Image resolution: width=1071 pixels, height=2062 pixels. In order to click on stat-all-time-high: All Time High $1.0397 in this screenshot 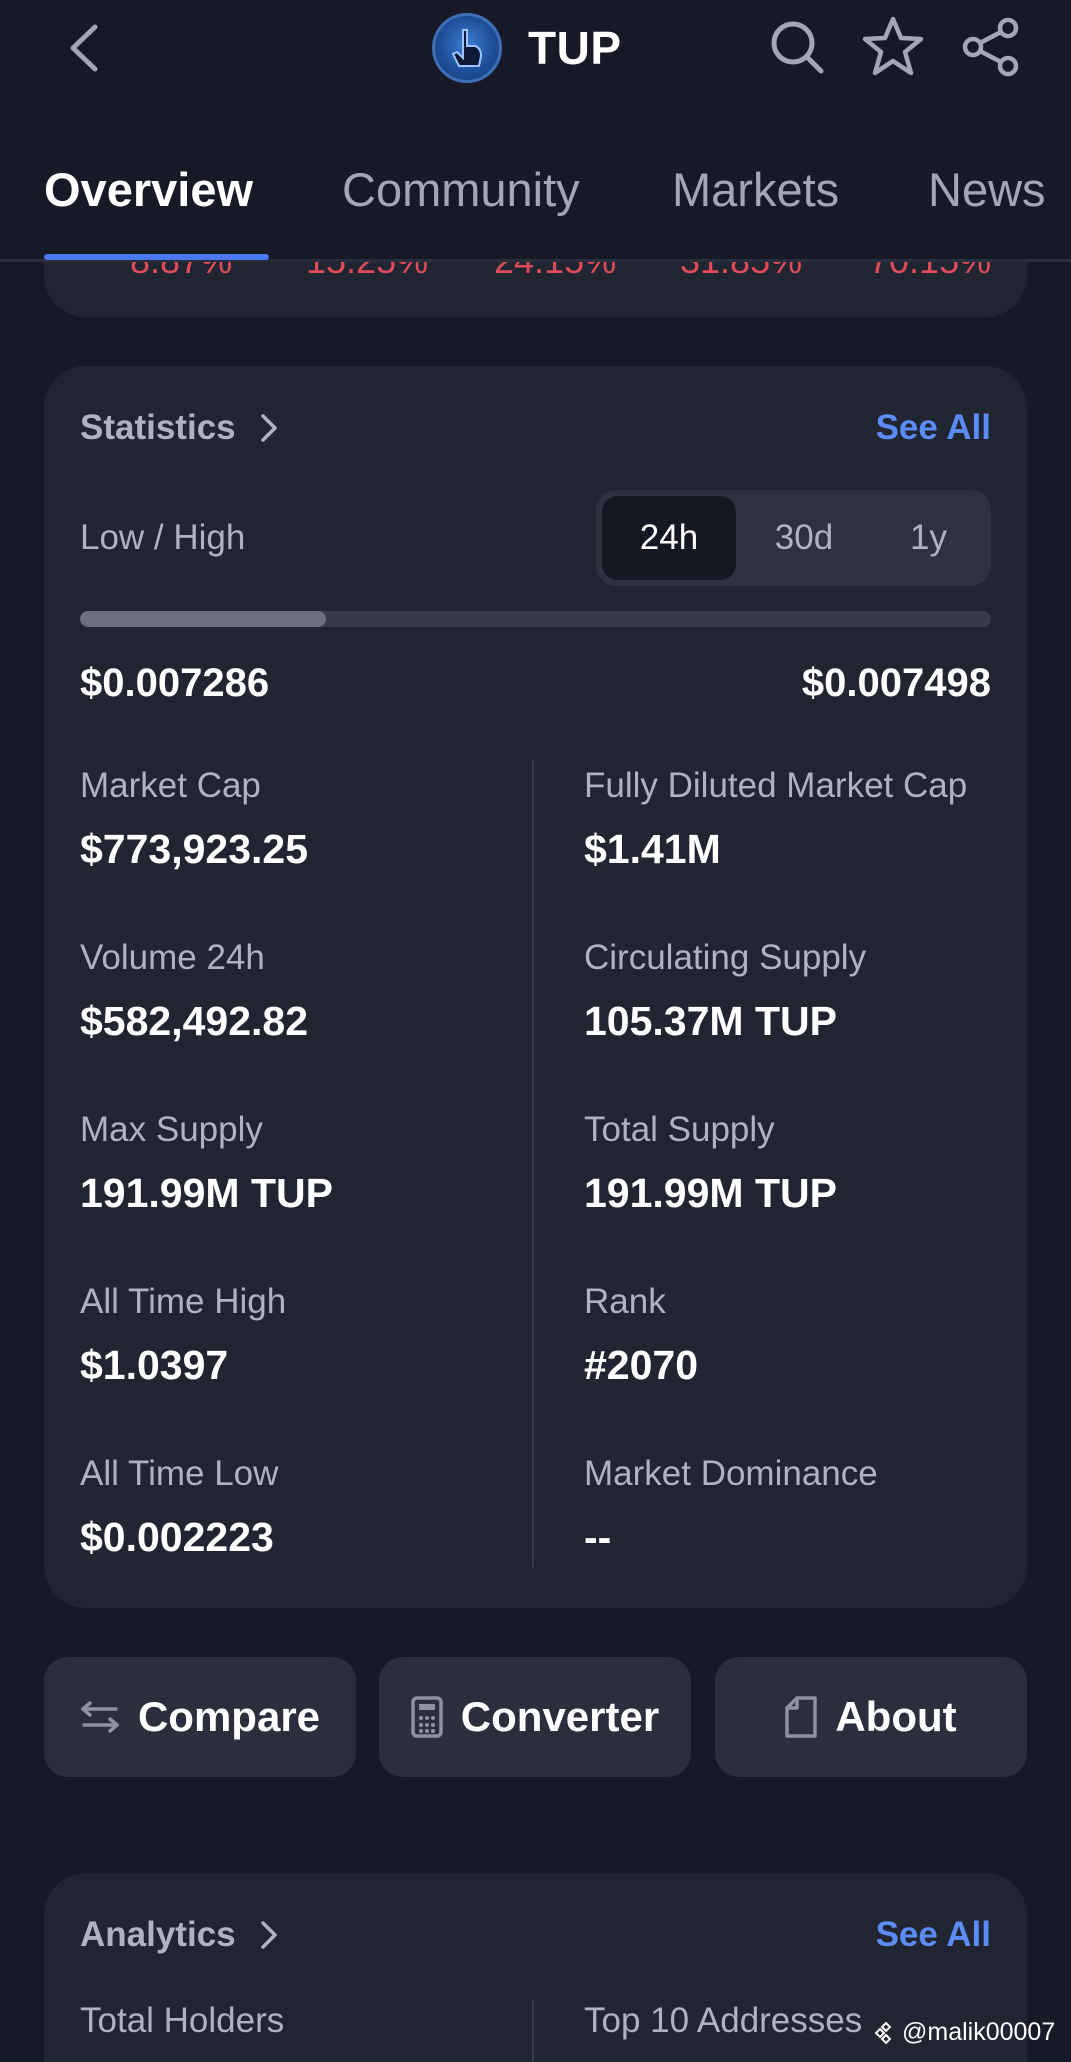, I will do `click(300, 1335)`.